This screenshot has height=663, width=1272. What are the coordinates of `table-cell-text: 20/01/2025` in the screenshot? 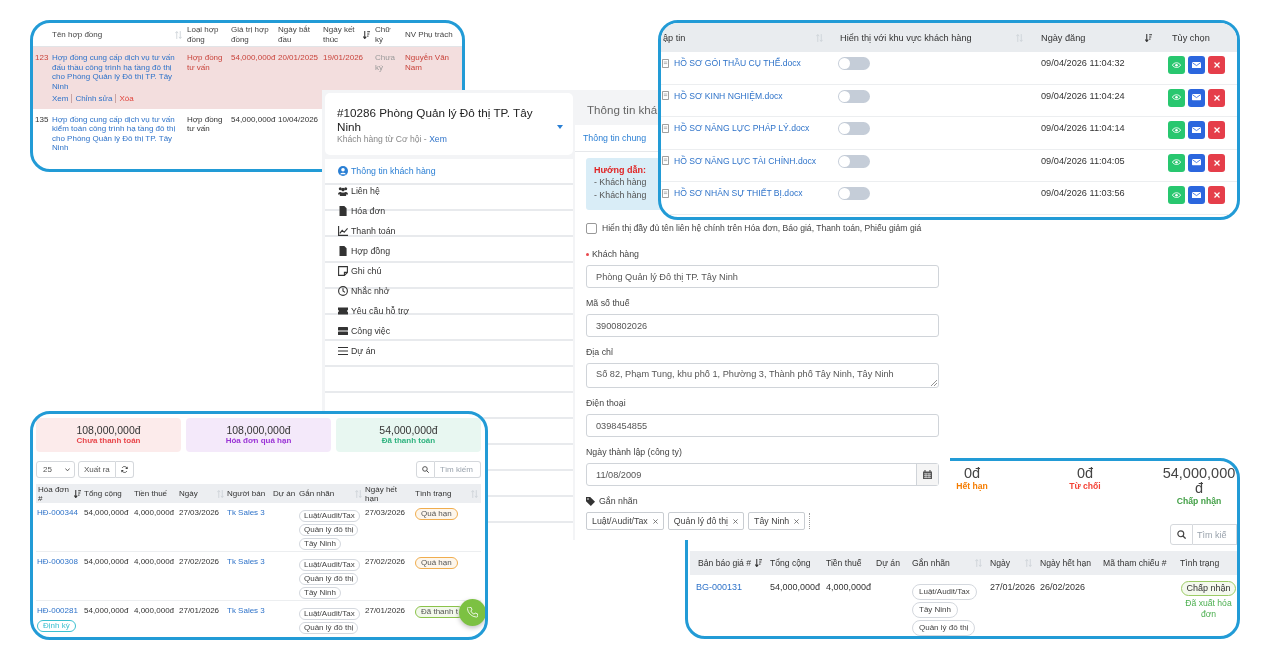 It's located at (299, 58).